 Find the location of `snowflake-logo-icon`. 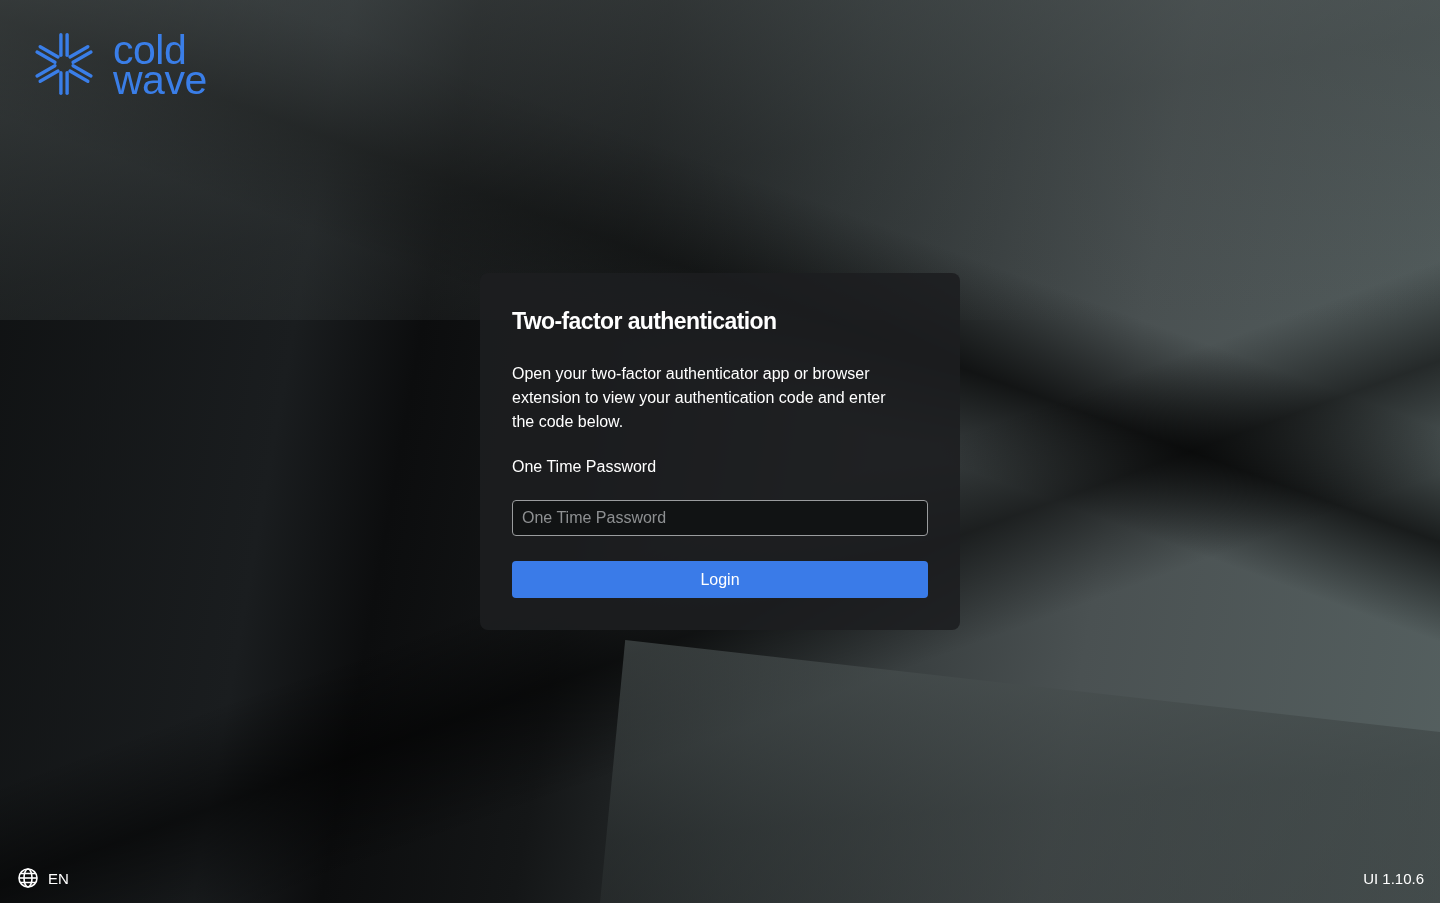

snowflake-logo-icon is located at coordinates (64, 64).